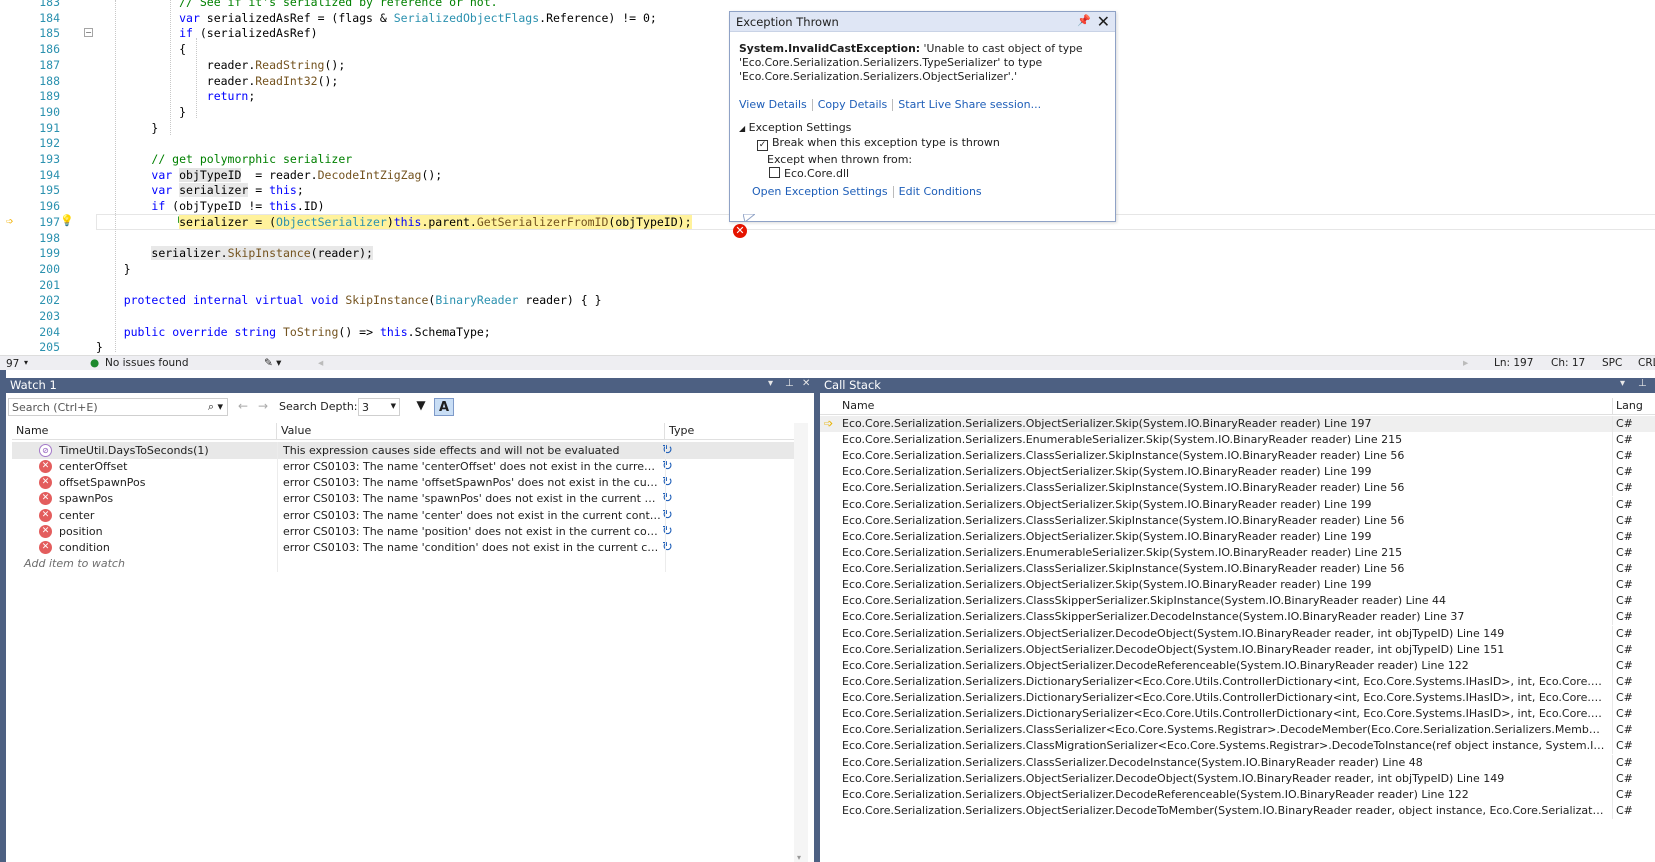 This screenshot has width=1655, height=862. I want to click on watch-scrollbar: ▾, so click(801, 642).